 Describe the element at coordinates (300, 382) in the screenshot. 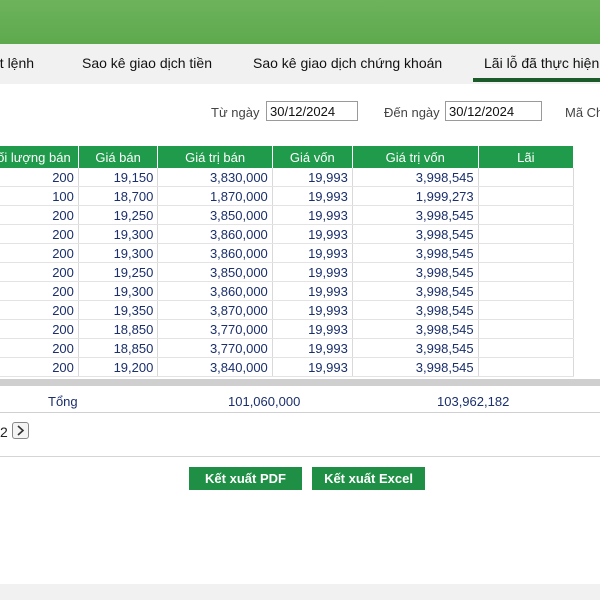

I see `table-scrollbar` at that location.